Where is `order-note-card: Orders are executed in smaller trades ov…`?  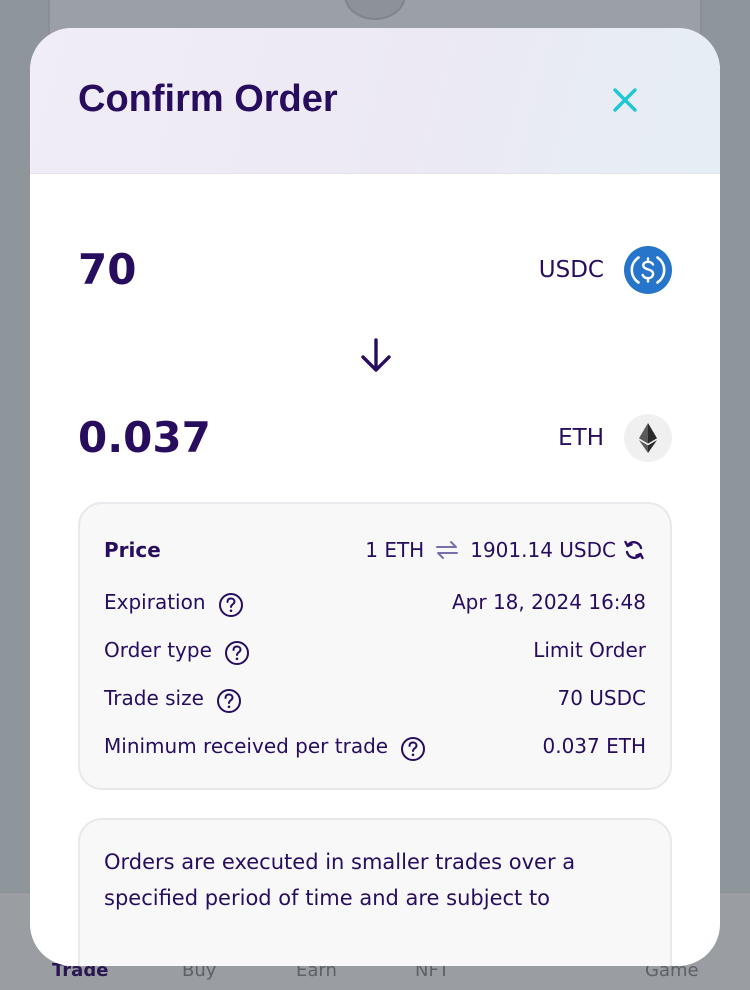
order-note-card: Orders are executed in smaller trades ov… is located at coordinates (375, 892).